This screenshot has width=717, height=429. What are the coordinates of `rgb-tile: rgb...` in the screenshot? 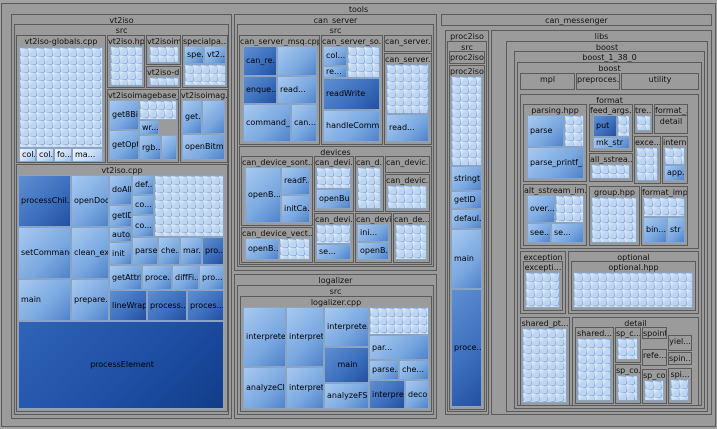 It's located at (150, 147).